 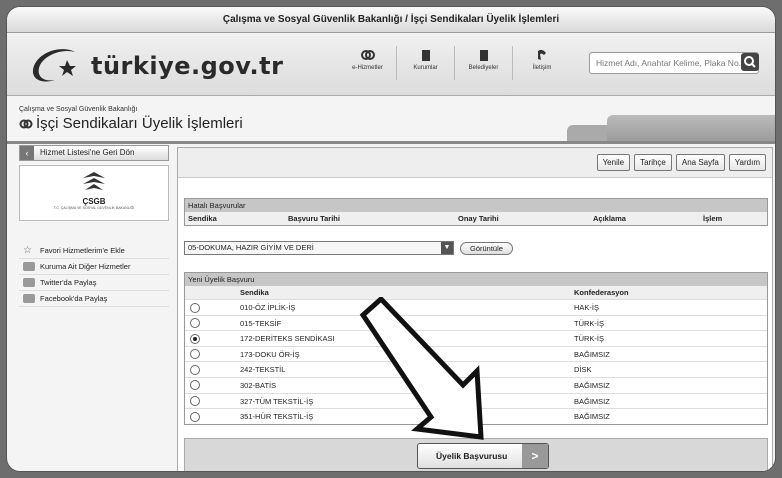 What do you see at coordinates (268, 307) in the screenshot?
I see `sendika-cell: 010-ÖZ İPLİK-İŞ` at bounding box center [268, 307].